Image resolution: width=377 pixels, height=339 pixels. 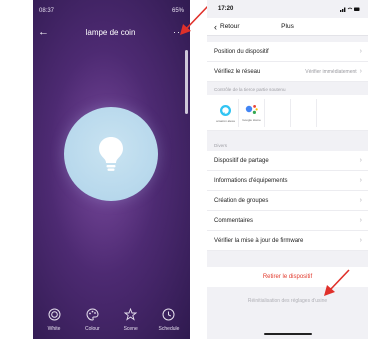 What do you see at coordinates (241, 160) in the screenshot?
I see `row-share-device-label: Dispositif de partage` at bounding box center [241, 160].